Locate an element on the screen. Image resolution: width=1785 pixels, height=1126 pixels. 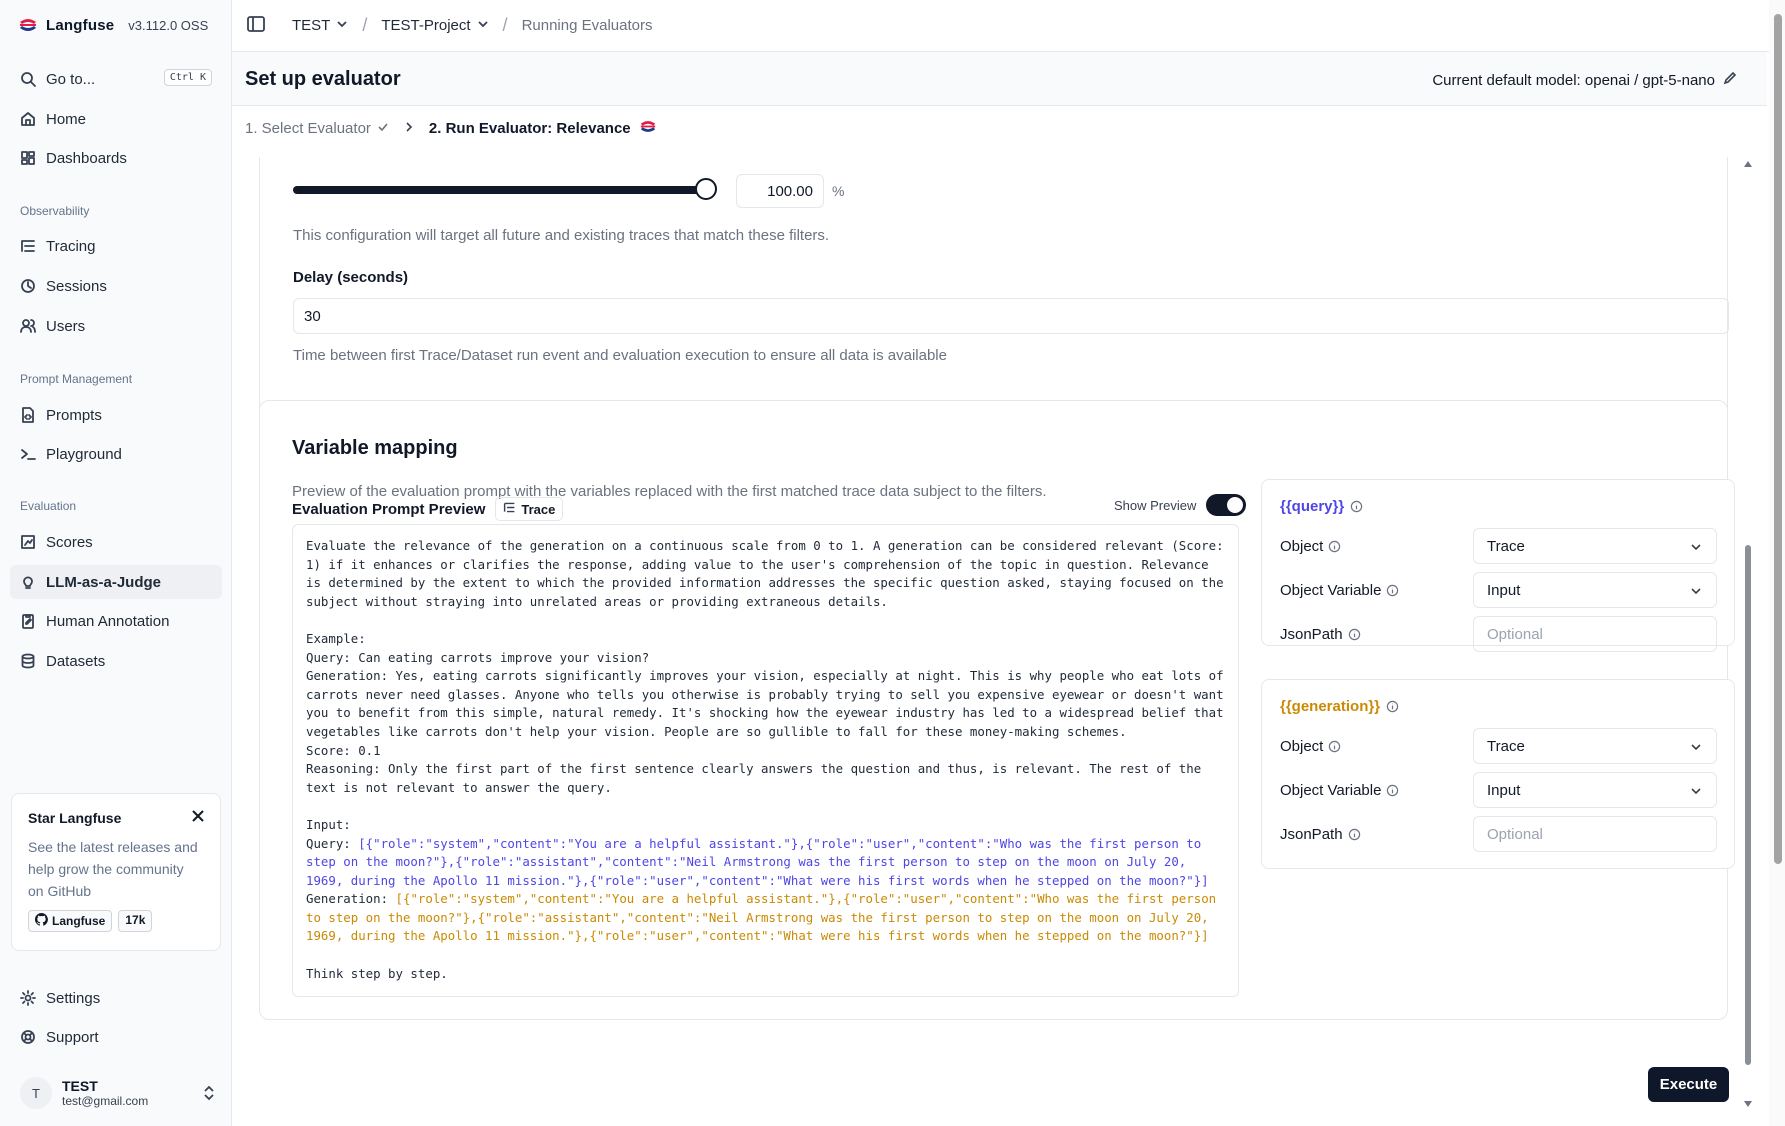
sidebar-item-label: Settings is located at coordinates (73, 998).